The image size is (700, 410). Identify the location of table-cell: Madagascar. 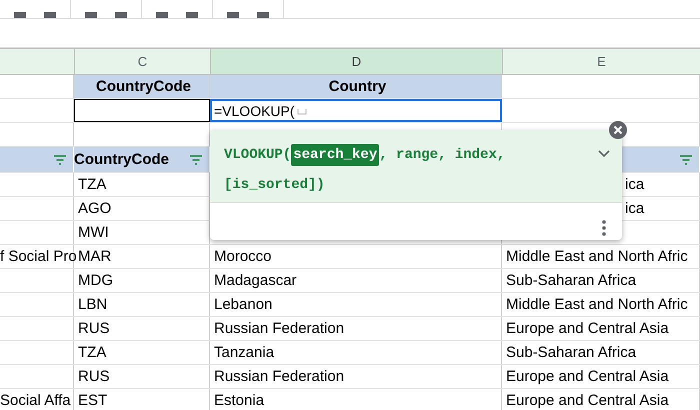
(255, 280).